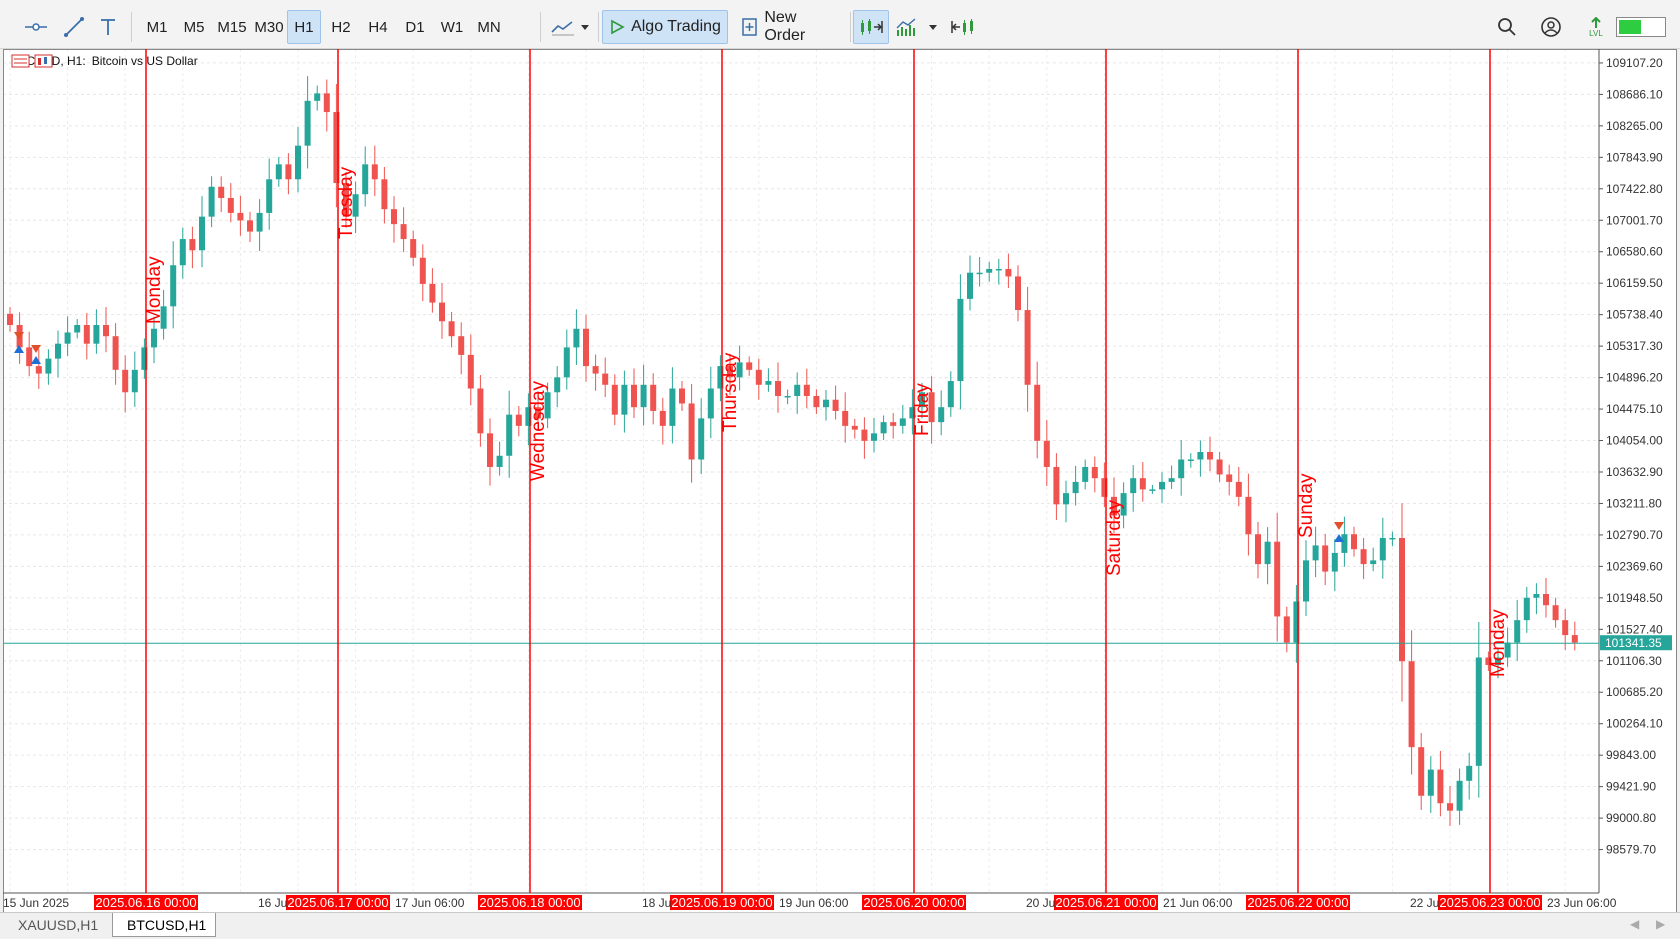  I want to click on indicators-icon, so click(916, 27).